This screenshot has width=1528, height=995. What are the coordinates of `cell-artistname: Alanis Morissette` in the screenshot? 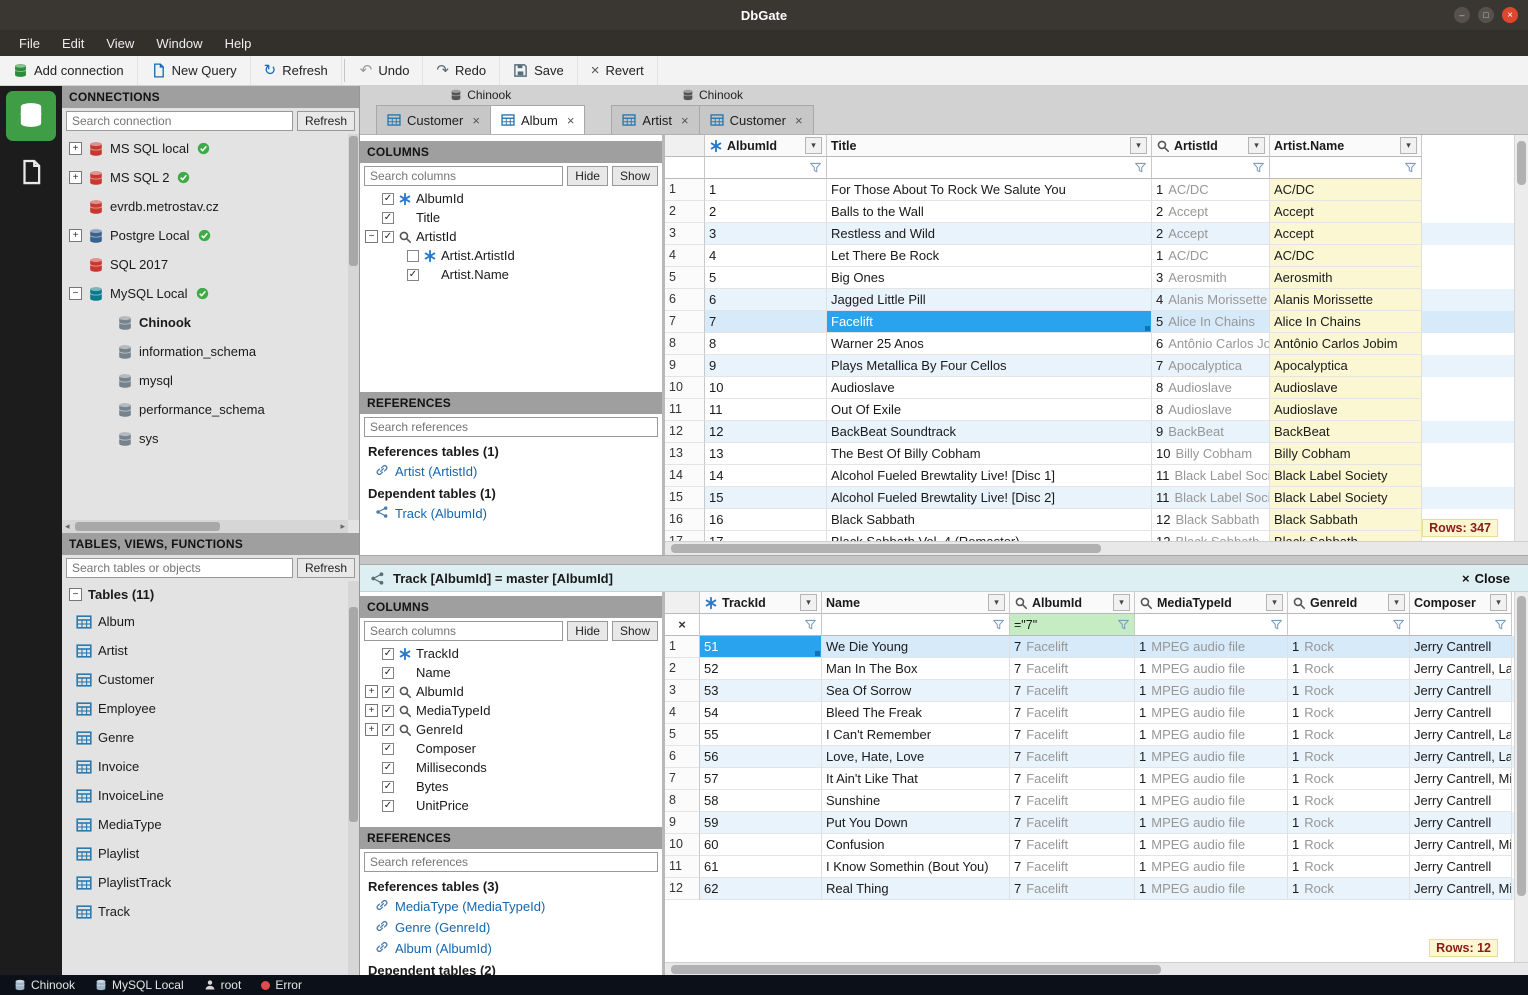 It's located at (1346, 300).